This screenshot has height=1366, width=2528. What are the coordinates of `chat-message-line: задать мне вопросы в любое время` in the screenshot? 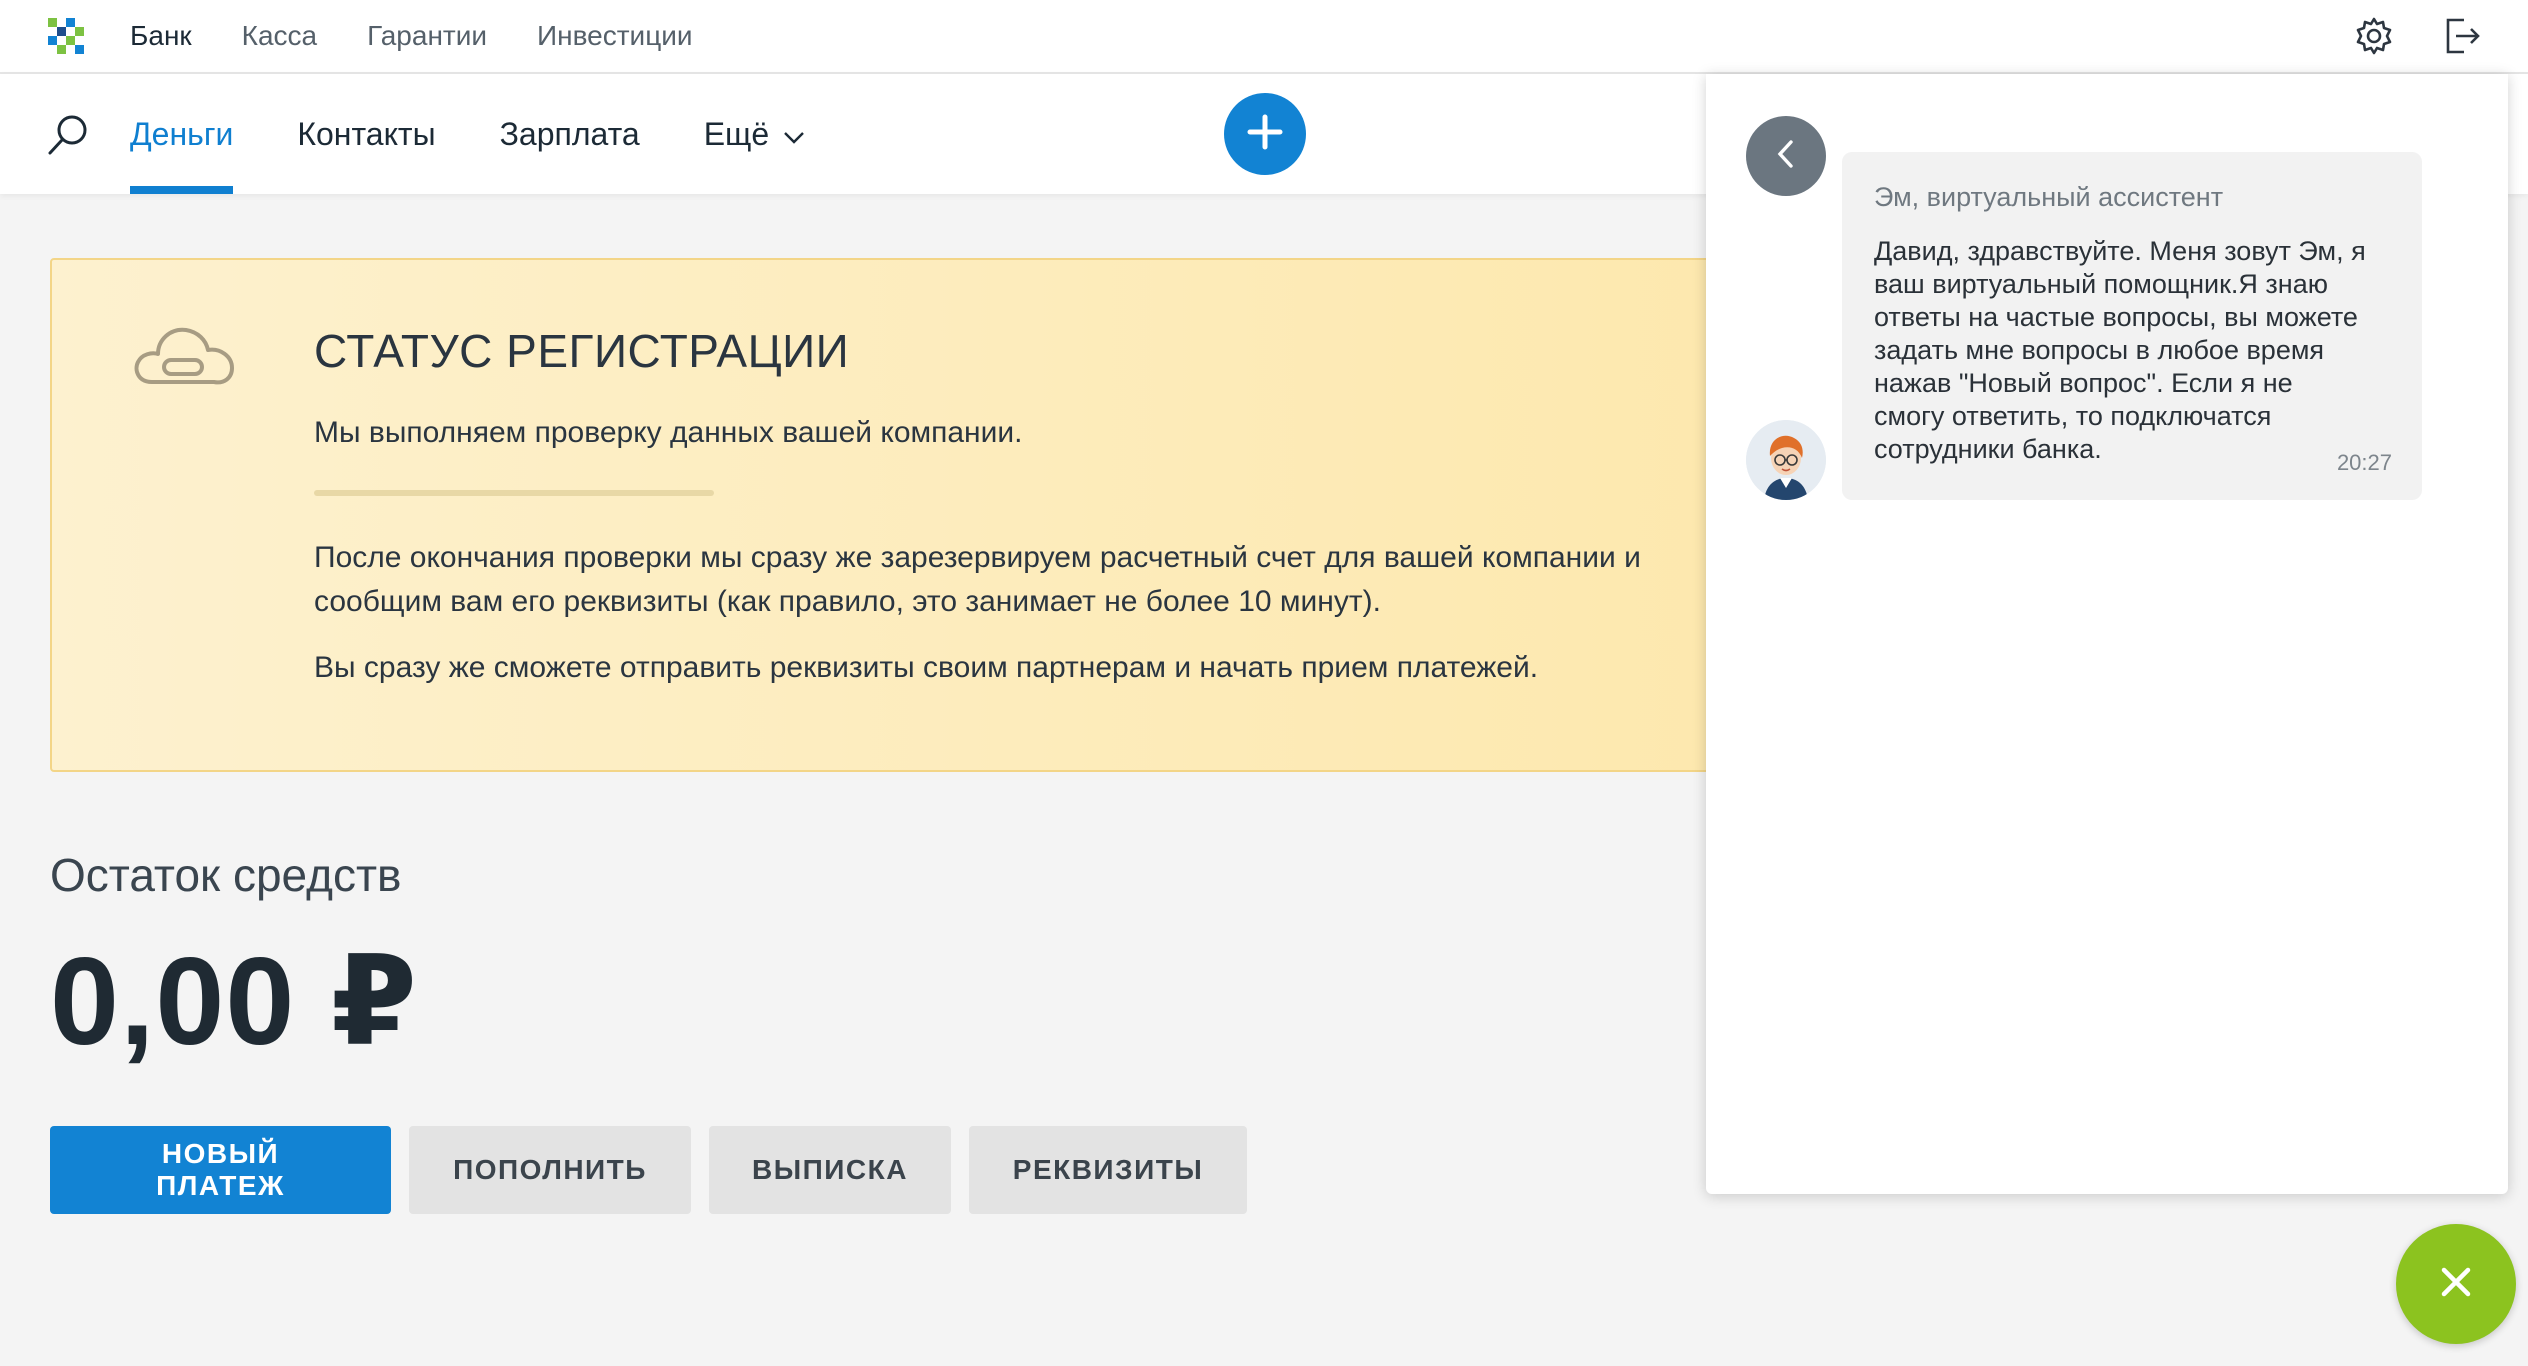 It's located at (2099, 350).